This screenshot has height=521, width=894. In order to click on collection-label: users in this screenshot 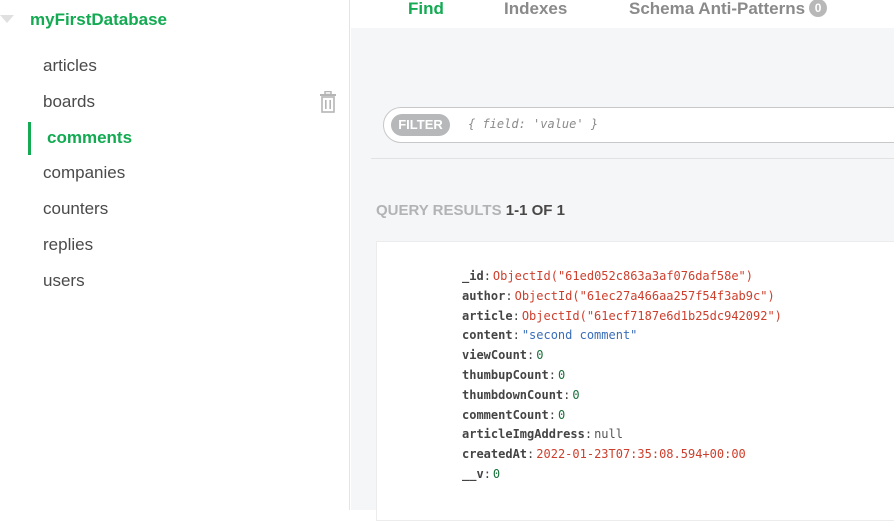, I will do `click(64, 280)`.